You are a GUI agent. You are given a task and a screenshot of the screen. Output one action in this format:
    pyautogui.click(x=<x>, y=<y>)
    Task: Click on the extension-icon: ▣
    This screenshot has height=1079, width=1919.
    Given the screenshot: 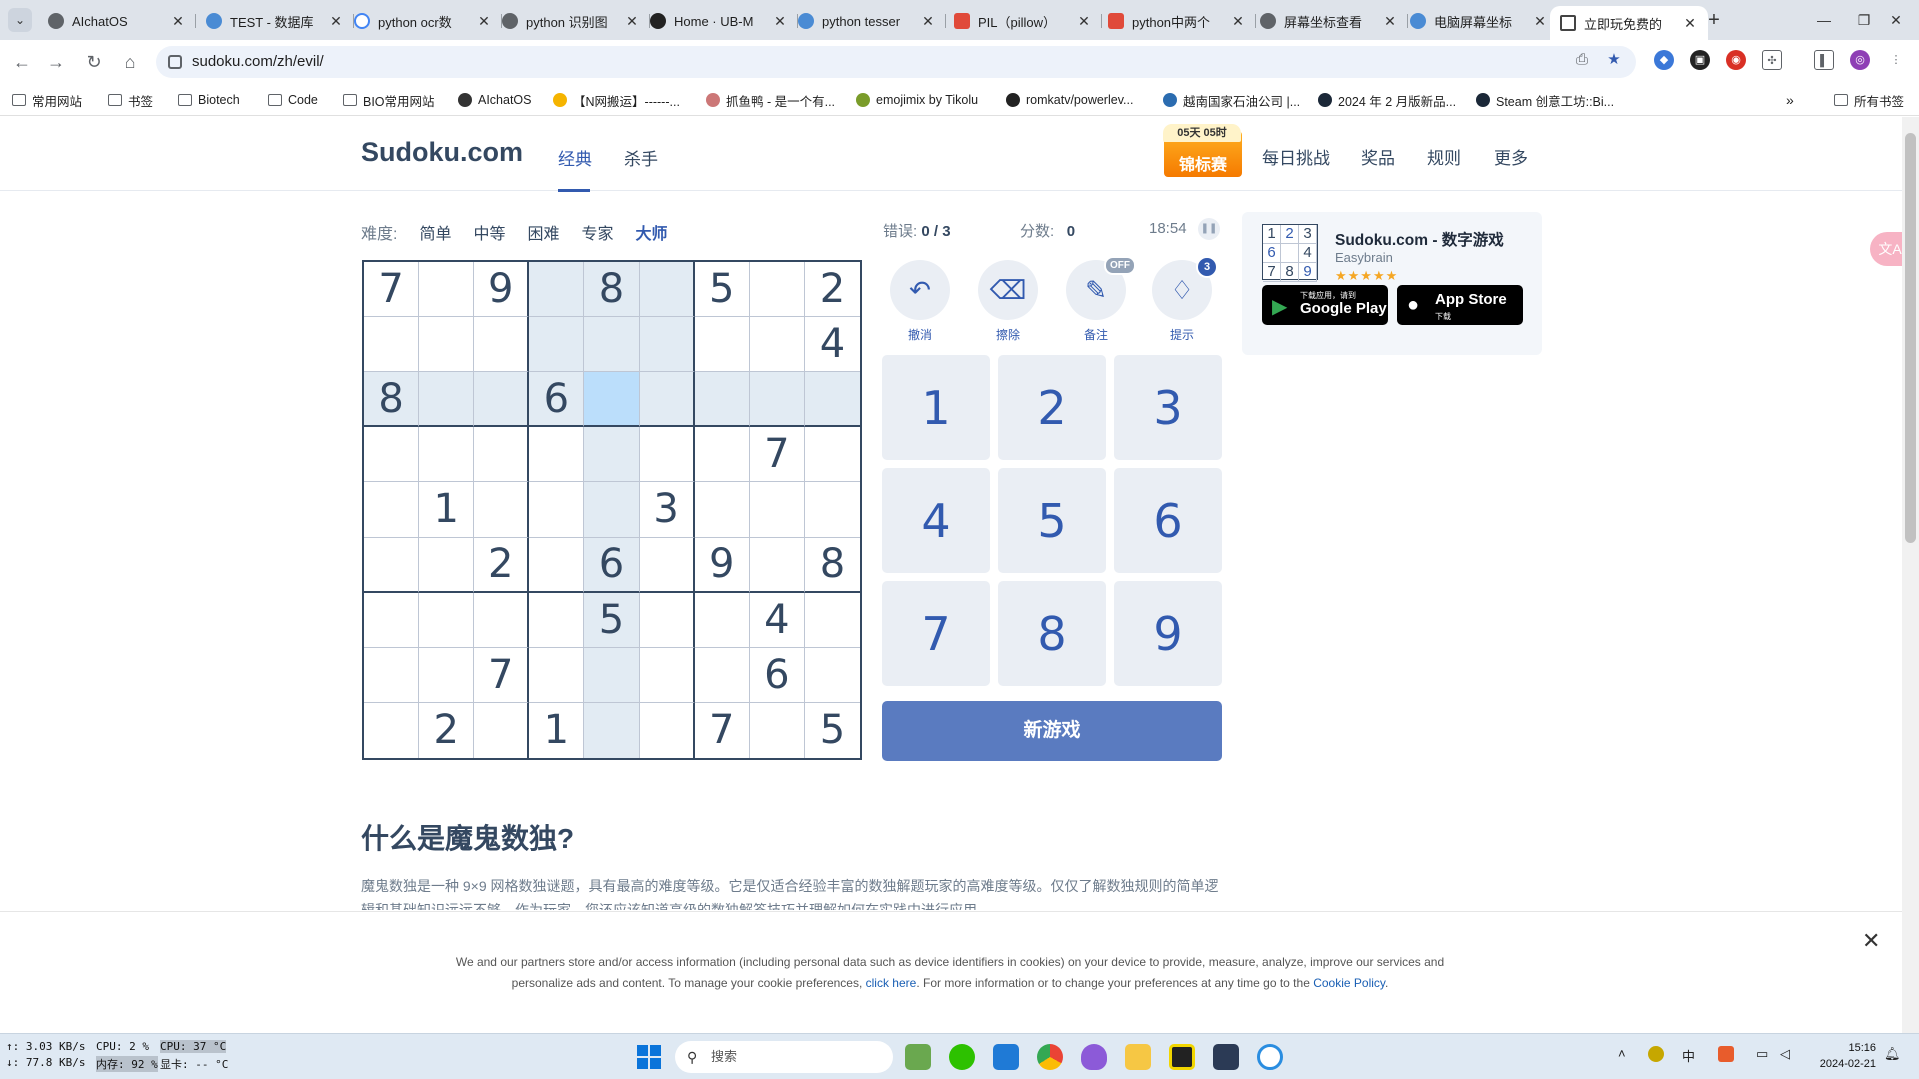 What is the action you would take?
    pyautogui.click(x=1700, y=60)
    